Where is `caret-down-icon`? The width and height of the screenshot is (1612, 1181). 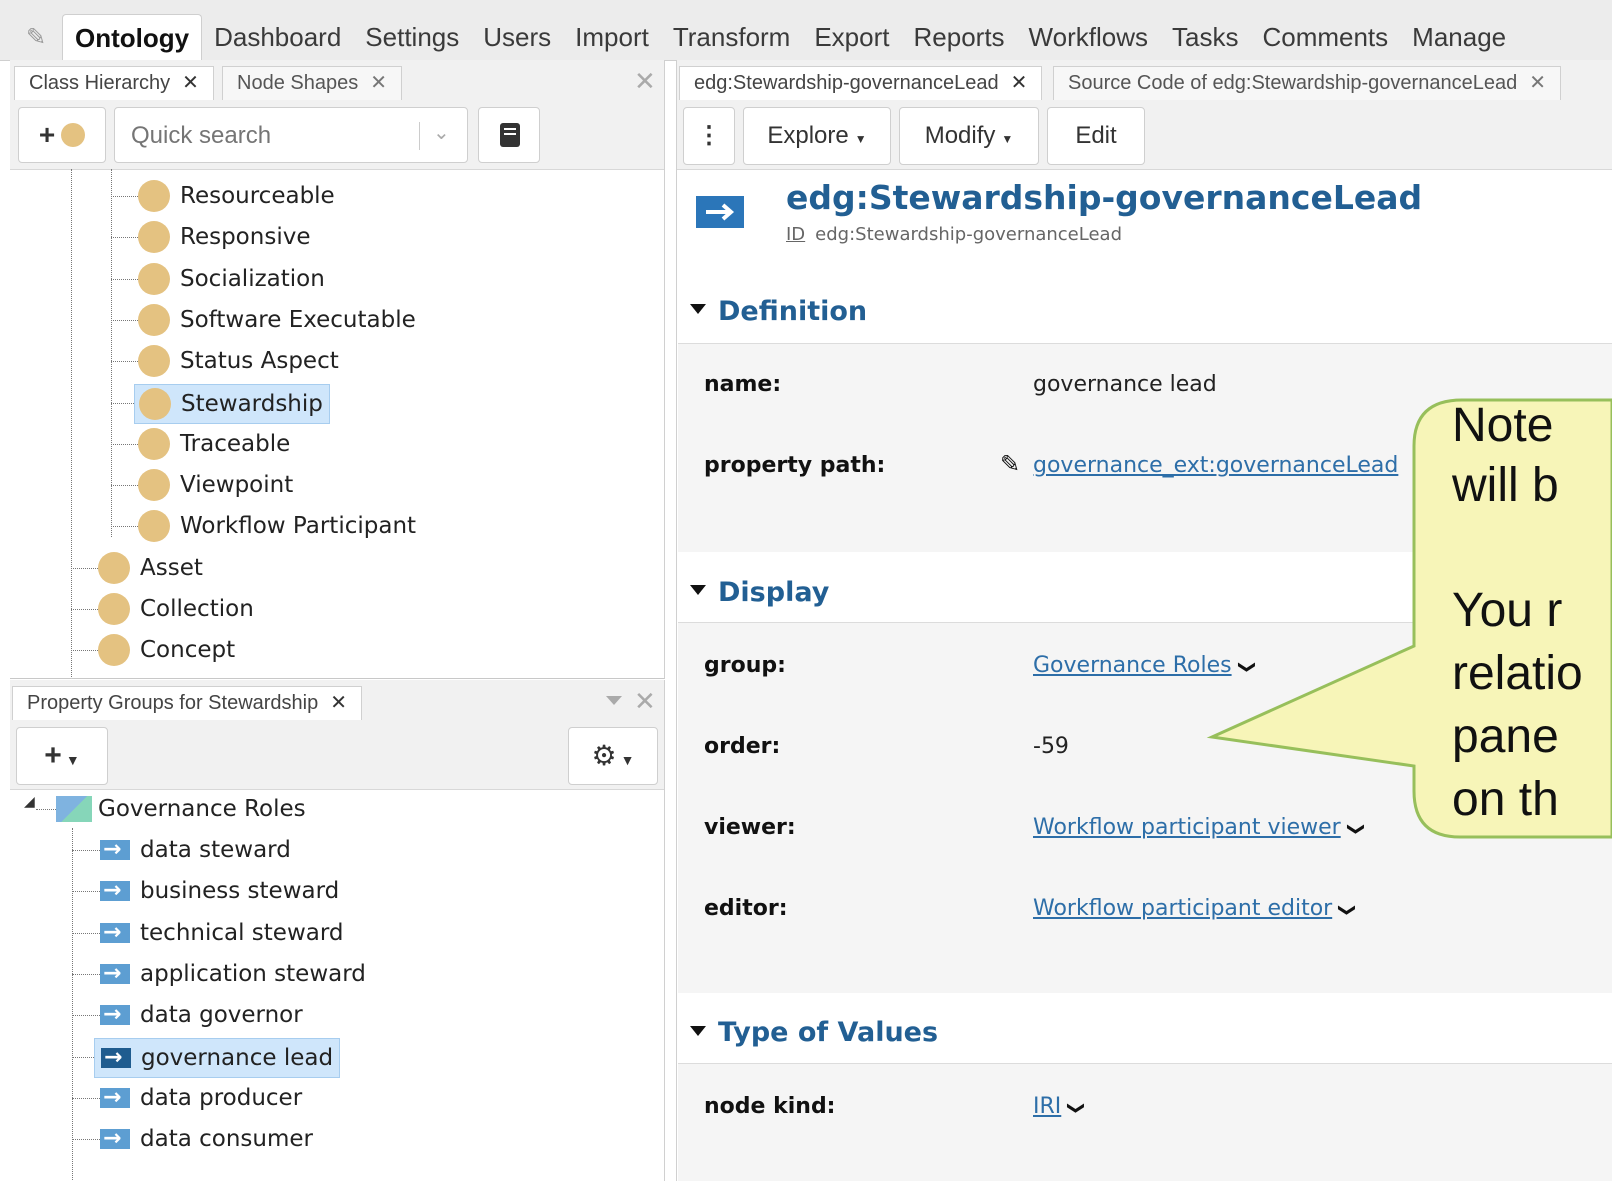
caret-down-icon is located at coordinates (614, 700).